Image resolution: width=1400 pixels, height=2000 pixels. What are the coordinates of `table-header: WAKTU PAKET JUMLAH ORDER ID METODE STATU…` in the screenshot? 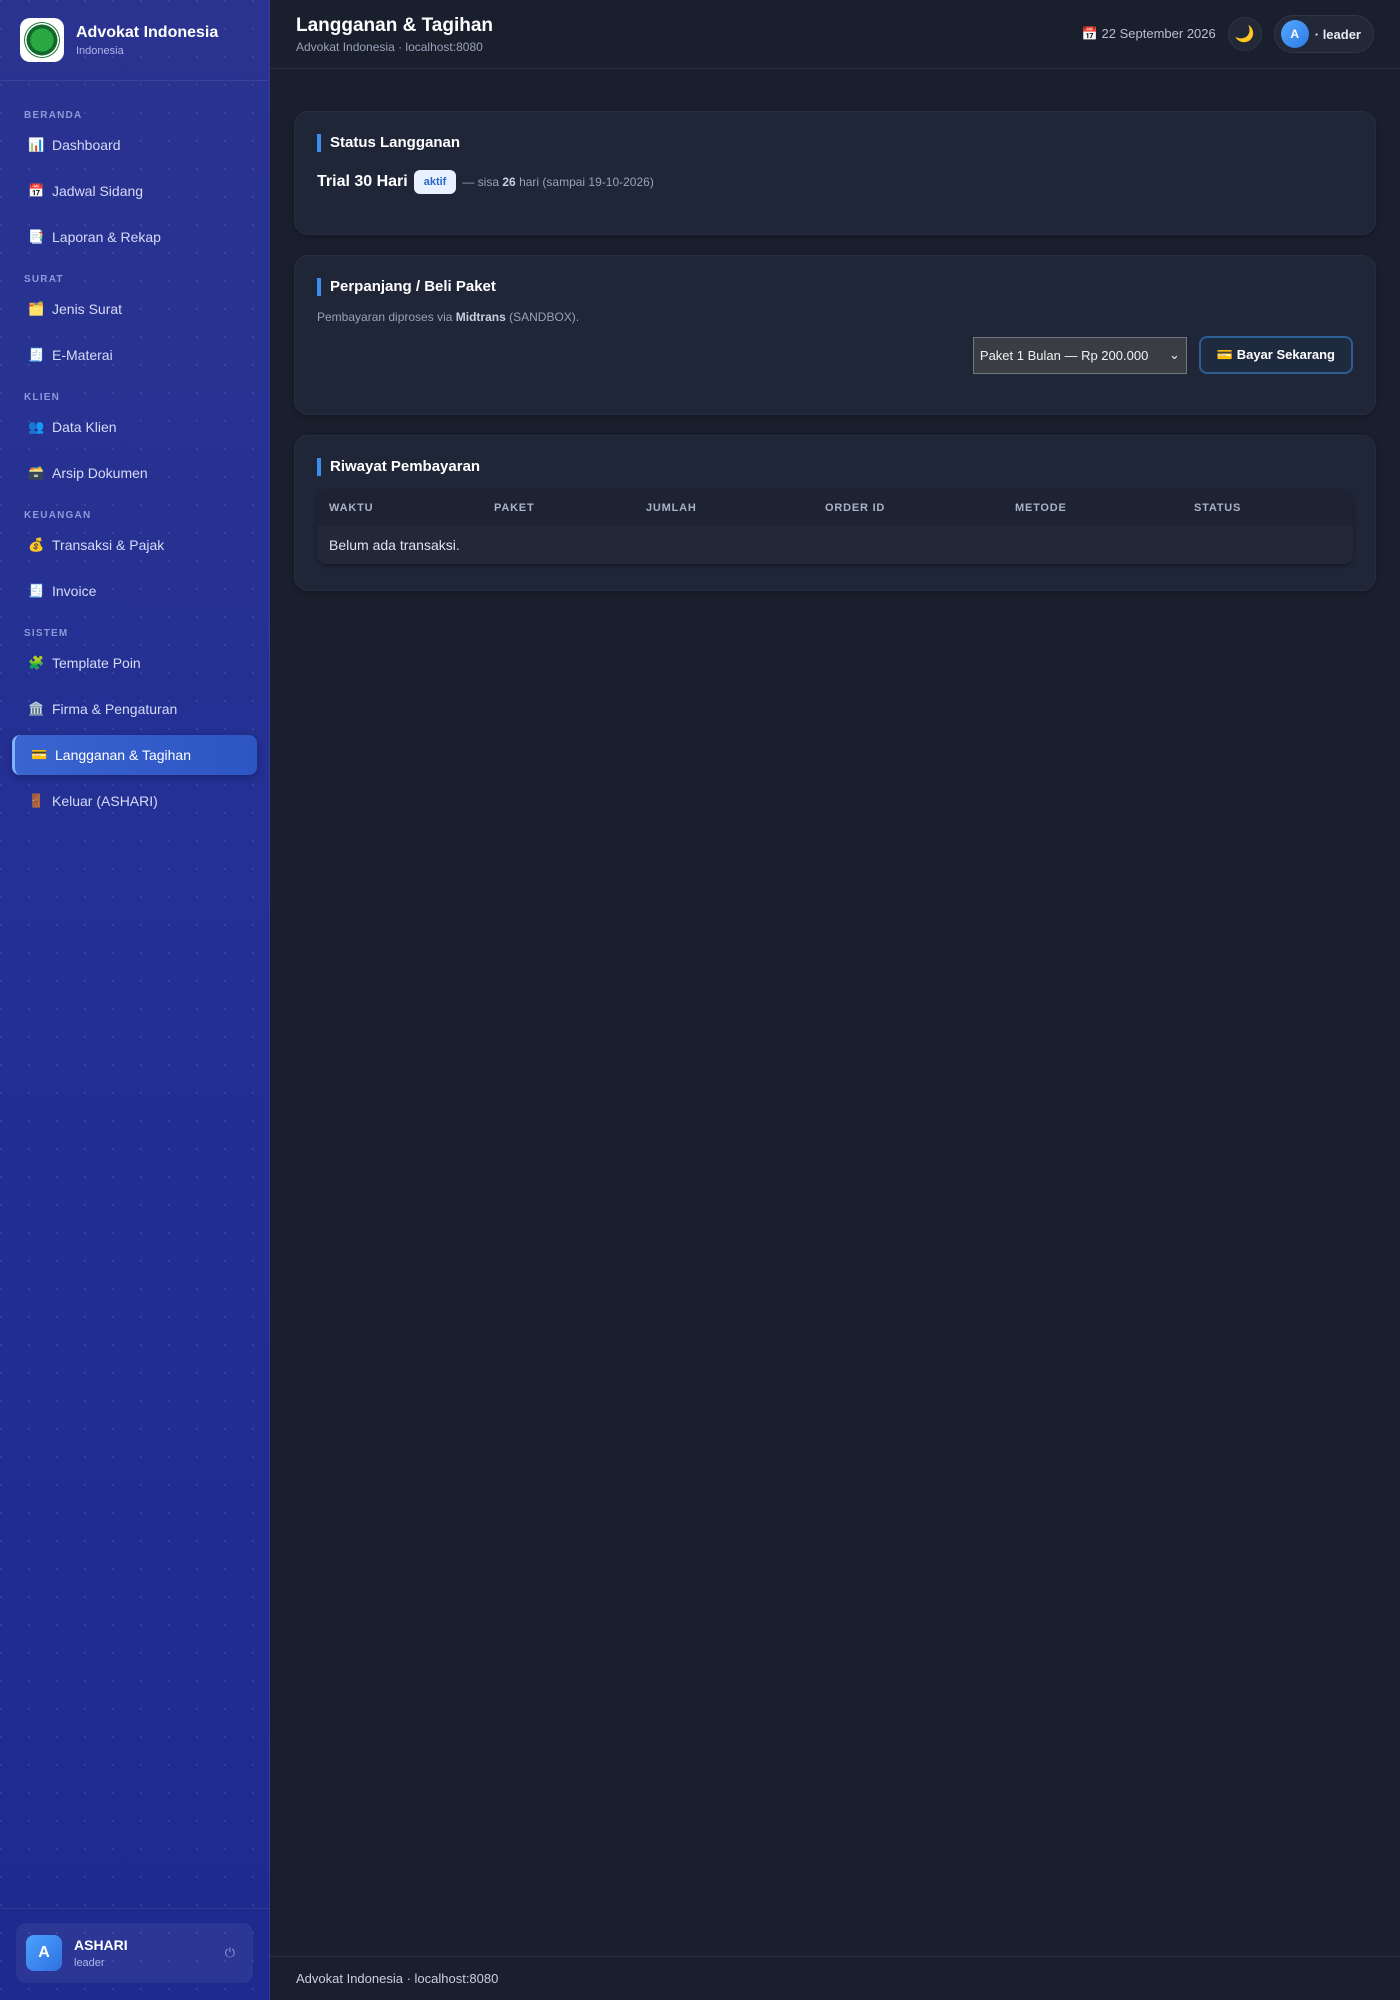 It's located at (835, 508).